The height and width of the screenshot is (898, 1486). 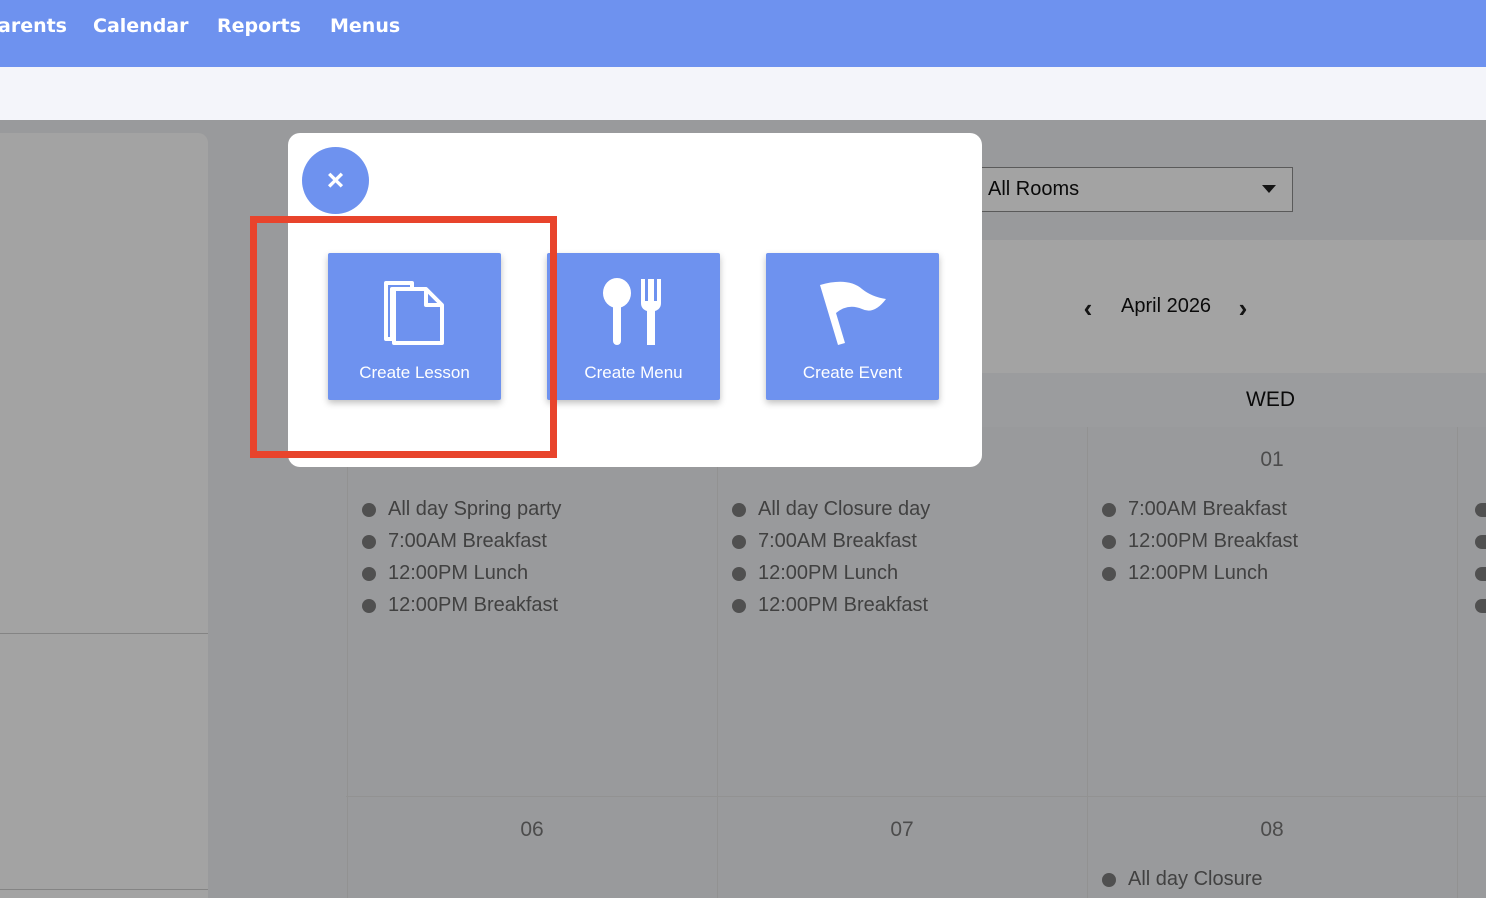 I want to click on create-event-label: Create Event, so click(x=852, y=372).